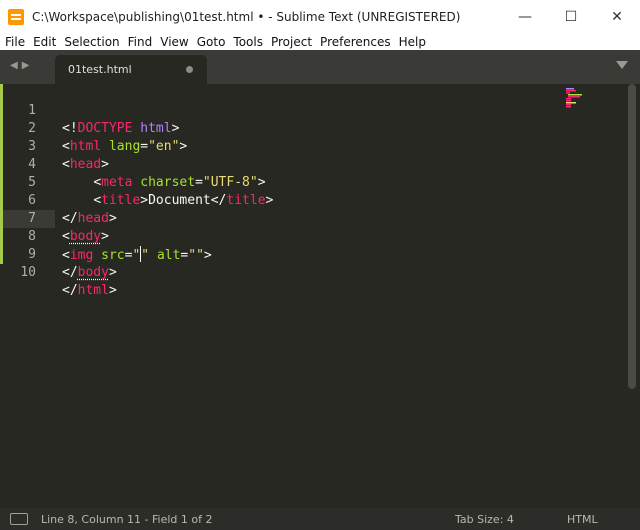  I want to click on close-button: ✕, so click(617, 16).